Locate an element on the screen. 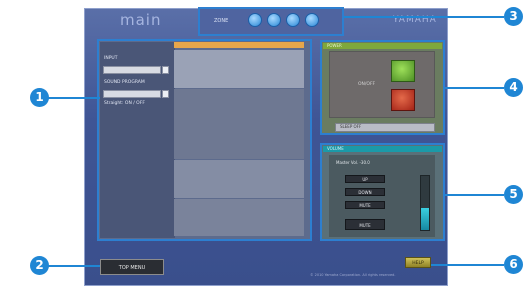 The image size is (526, 291). input-dropdown-arrow is located at coordinates (165, 70).